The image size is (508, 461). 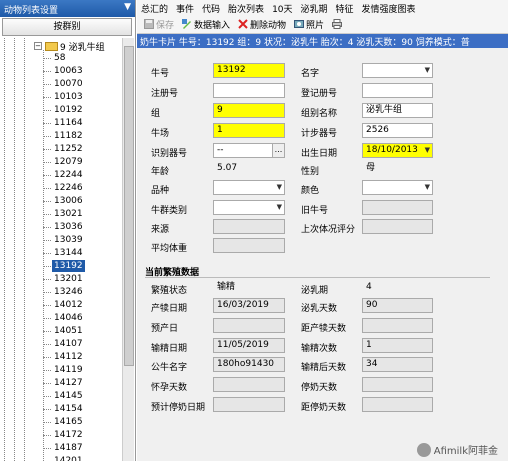 What do you see at coordinates (160, 172) in the screenshot?
I see `age-label: 年龄` at bounding box center [160, 172].